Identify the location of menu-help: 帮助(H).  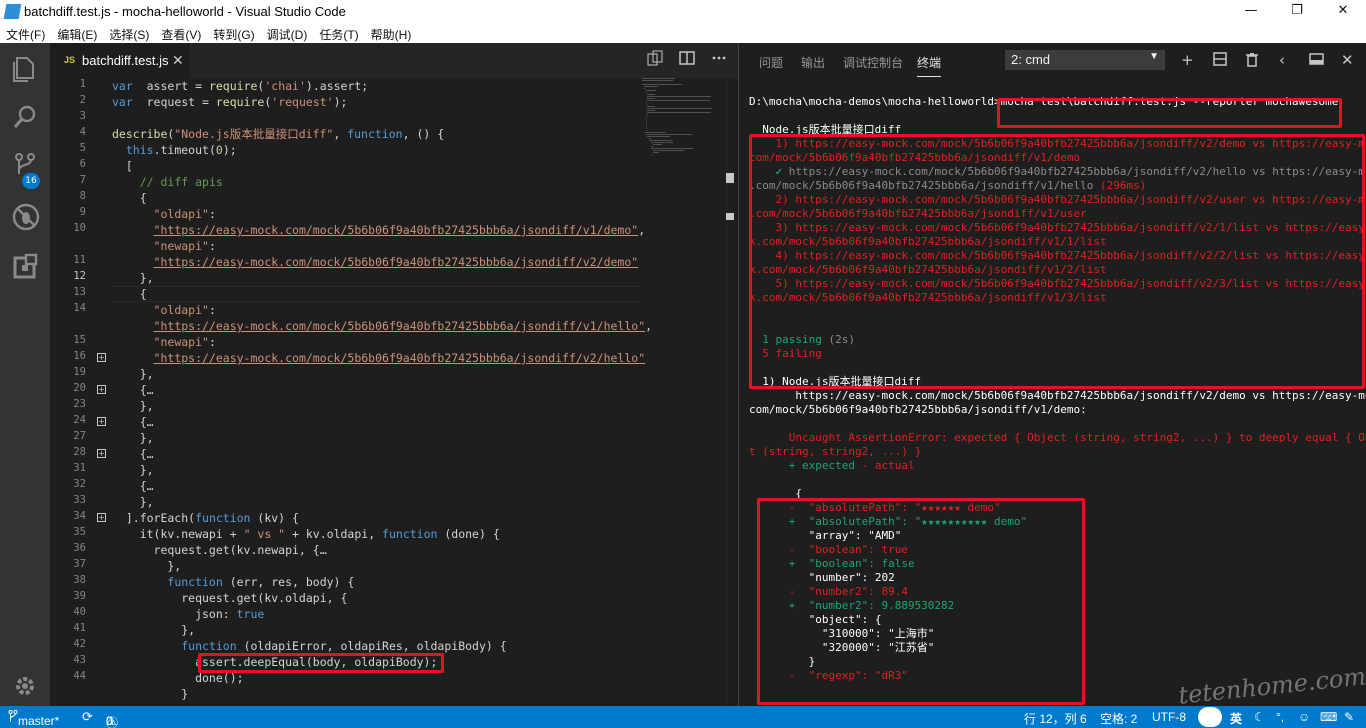
(391, 33).